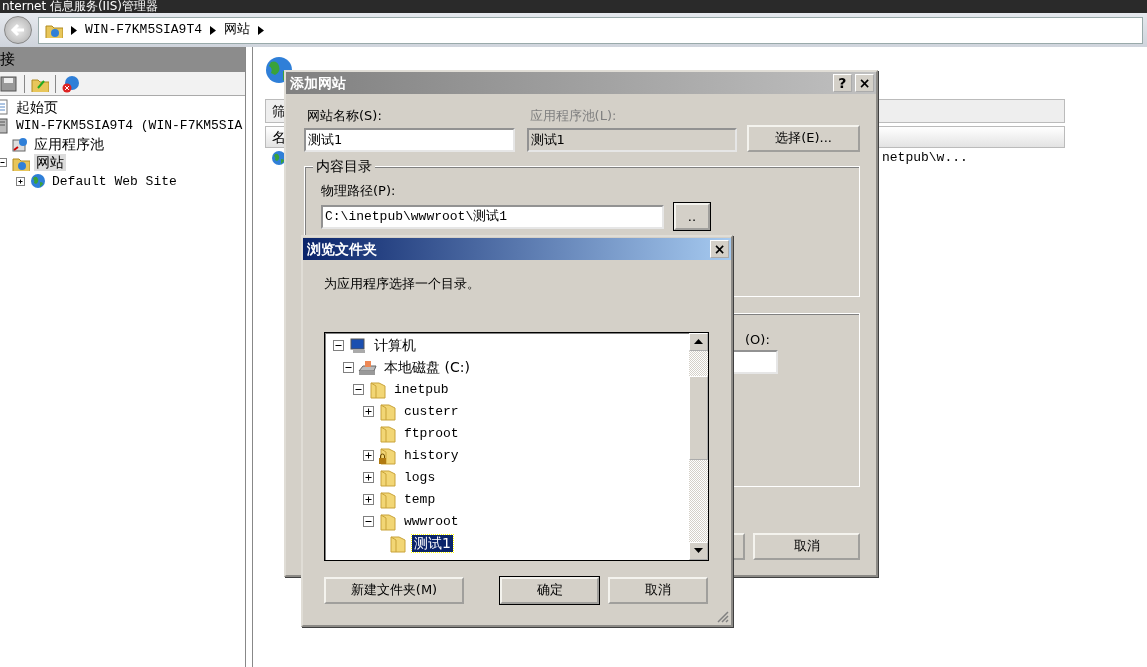  I want to click on tree-item: temp, so click(420, 499).